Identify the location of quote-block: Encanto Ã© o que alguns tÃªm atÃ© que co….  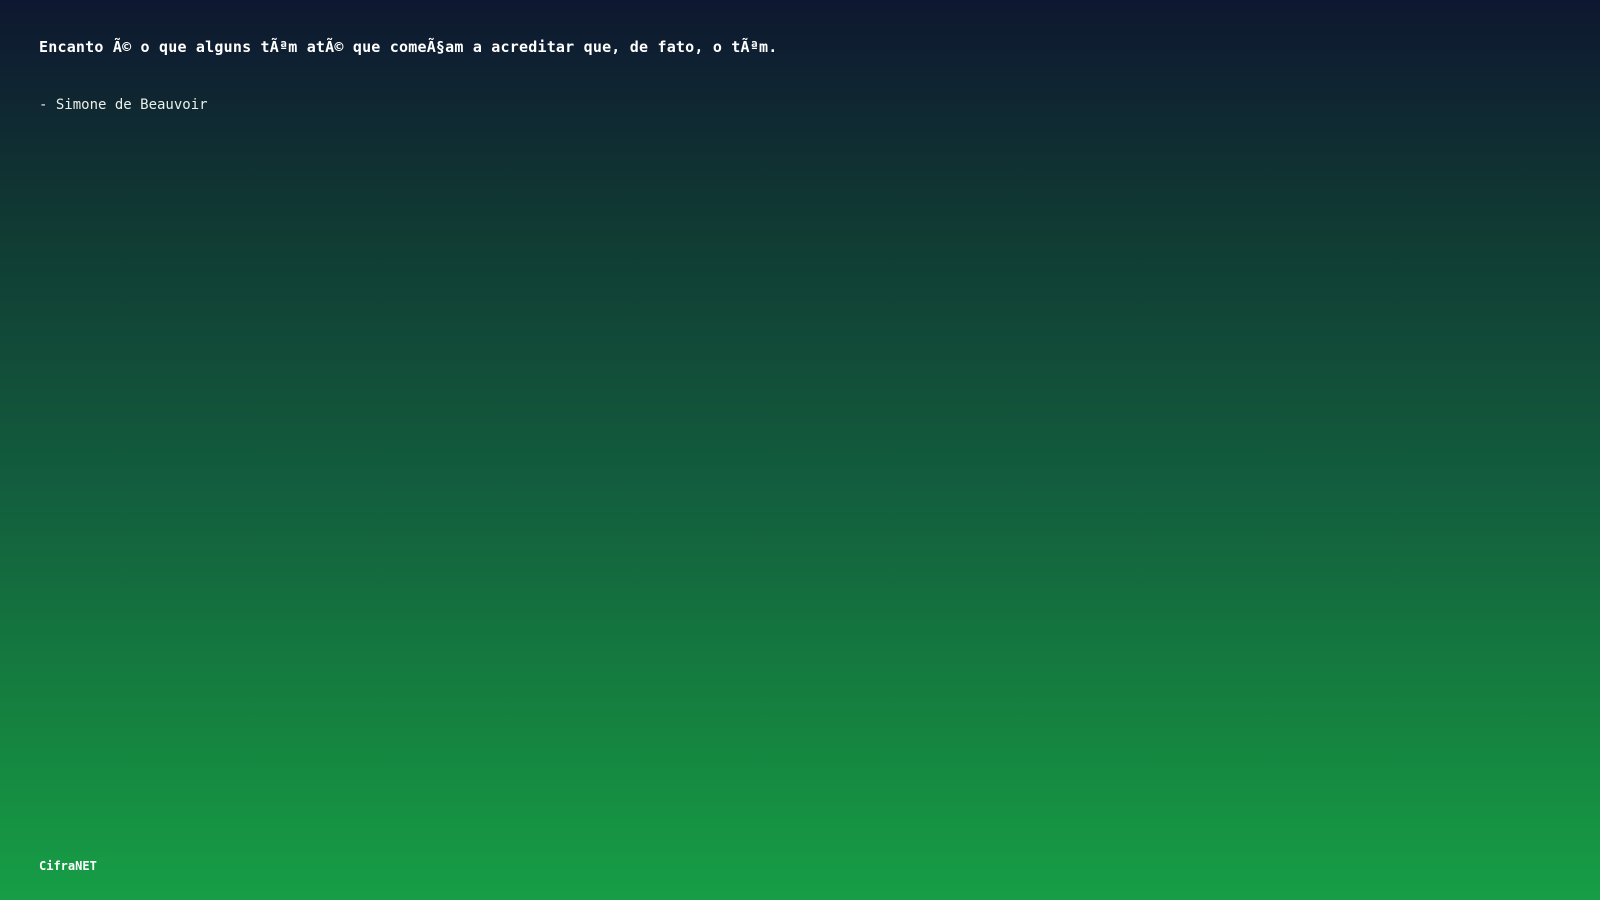
(789, 75).